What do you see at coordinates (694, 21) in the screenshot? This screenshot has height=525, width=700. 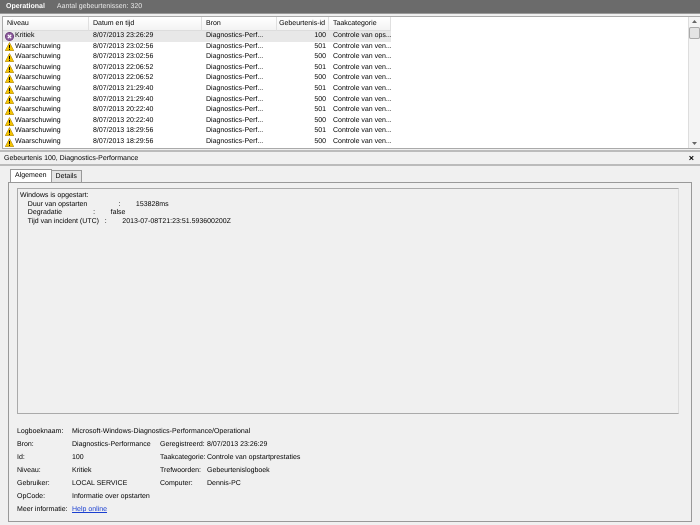 I see `scroll-up-icon` at bounding box center [694, 21].